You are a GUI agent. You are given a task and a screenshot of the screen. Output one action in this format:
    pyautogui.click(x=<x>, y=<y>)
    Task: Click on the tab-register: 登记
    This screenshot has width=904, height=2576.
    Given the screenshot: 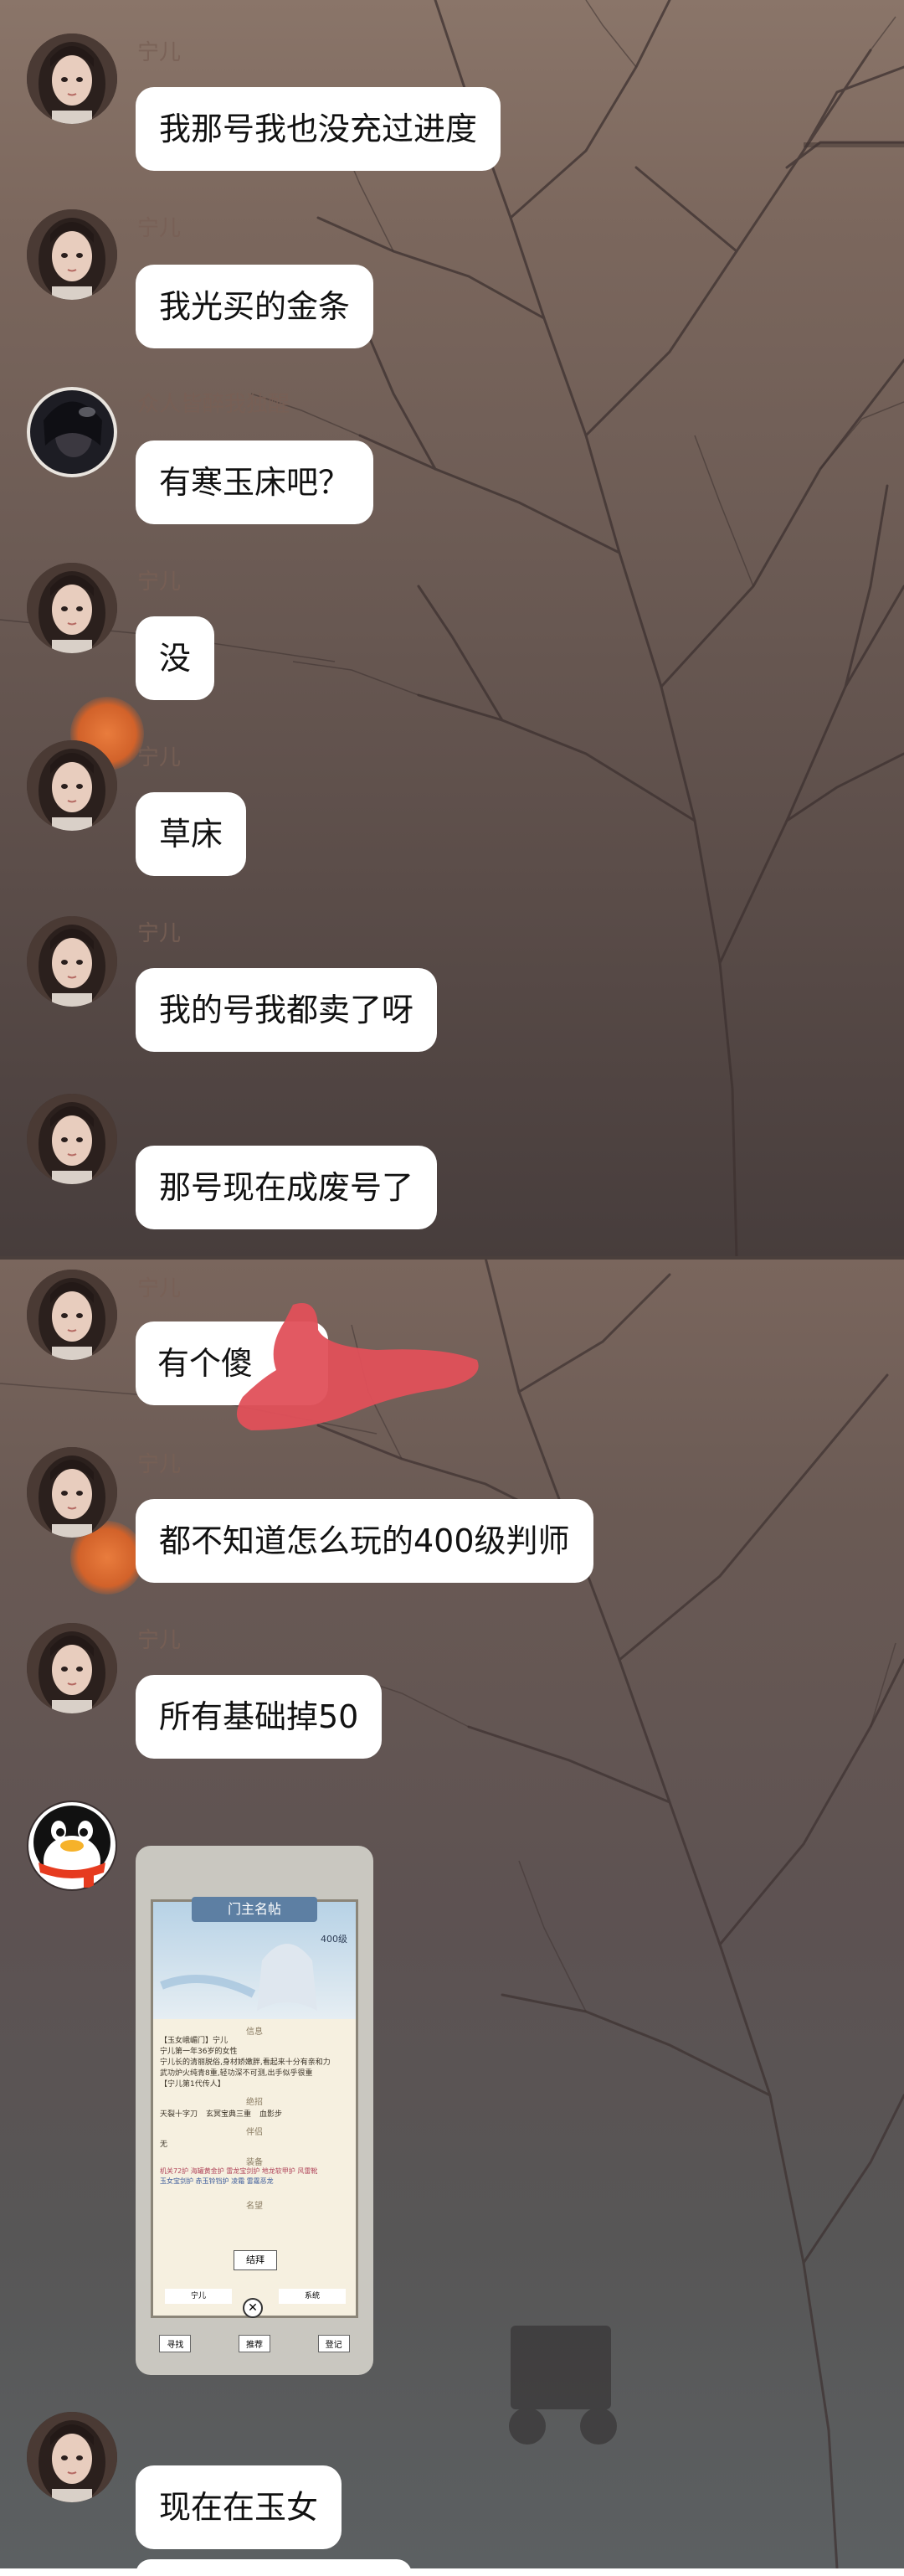 What is the action you would take?
    pyautogui.click(x=334, y=2343)
    